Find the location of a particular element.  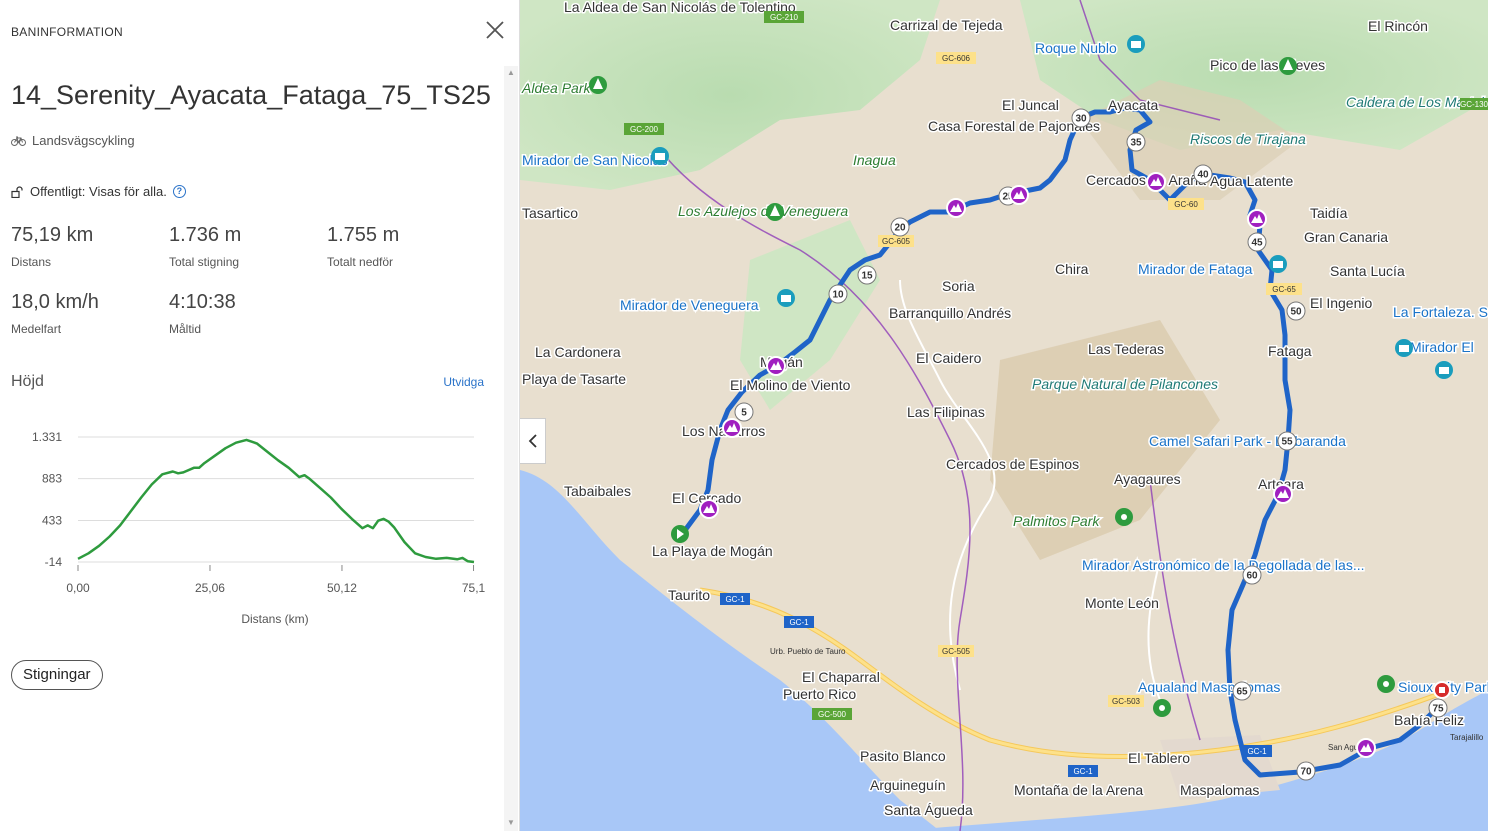

place-label: Parque Natural de Pilancones is located at coordinates (1125, 384).